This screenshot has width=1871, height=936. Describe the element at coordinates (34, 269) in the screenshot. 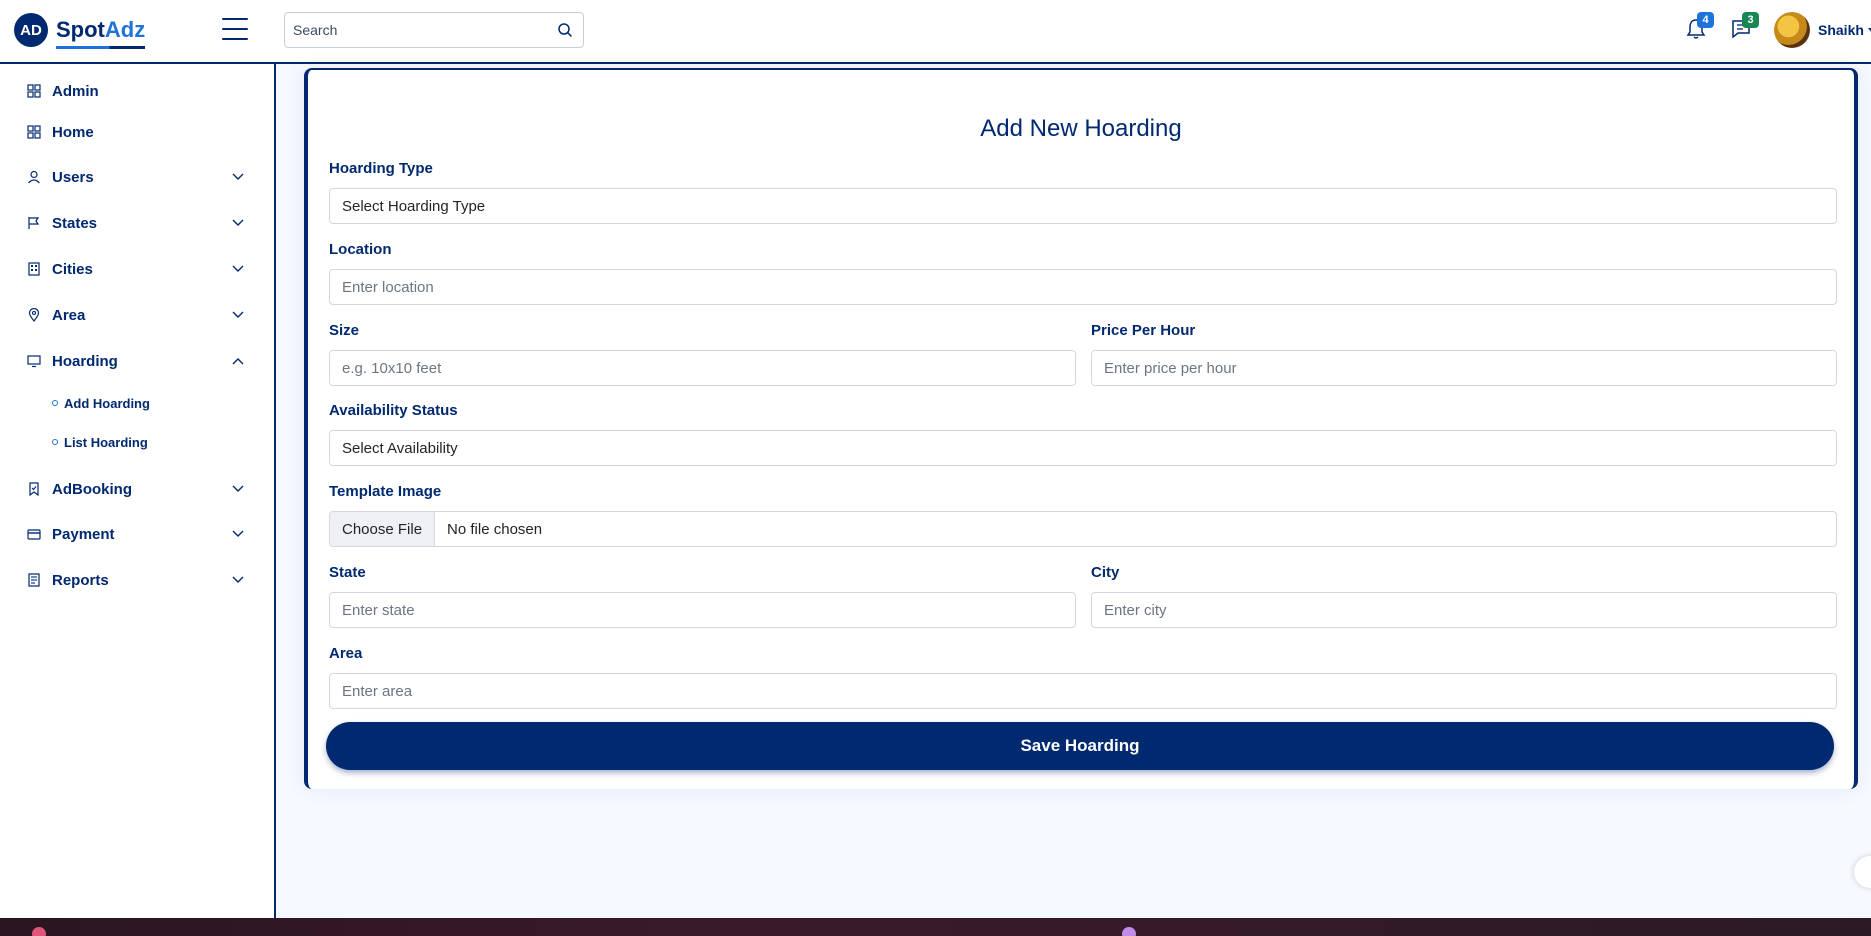

I see `building-icon` at that location.